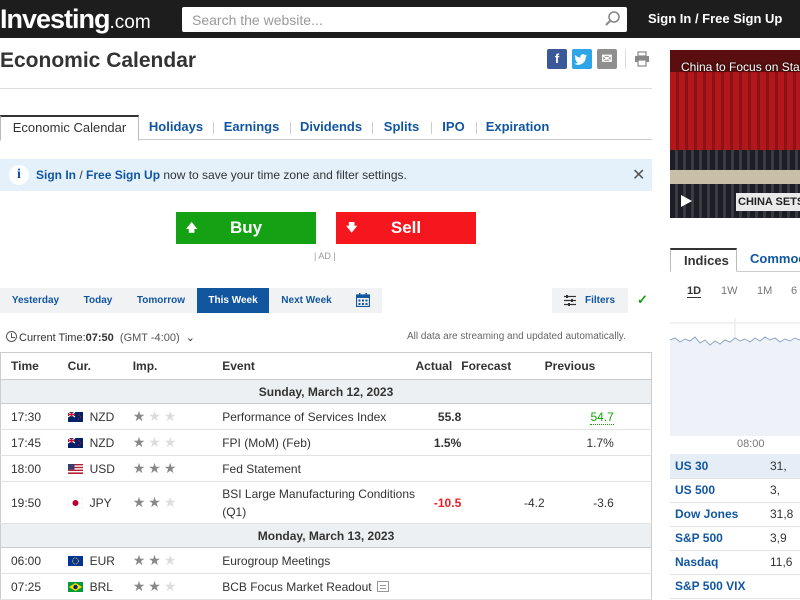 This screenshot has width=800, height=600. I want to click on clock-icon, so click(11, 336).